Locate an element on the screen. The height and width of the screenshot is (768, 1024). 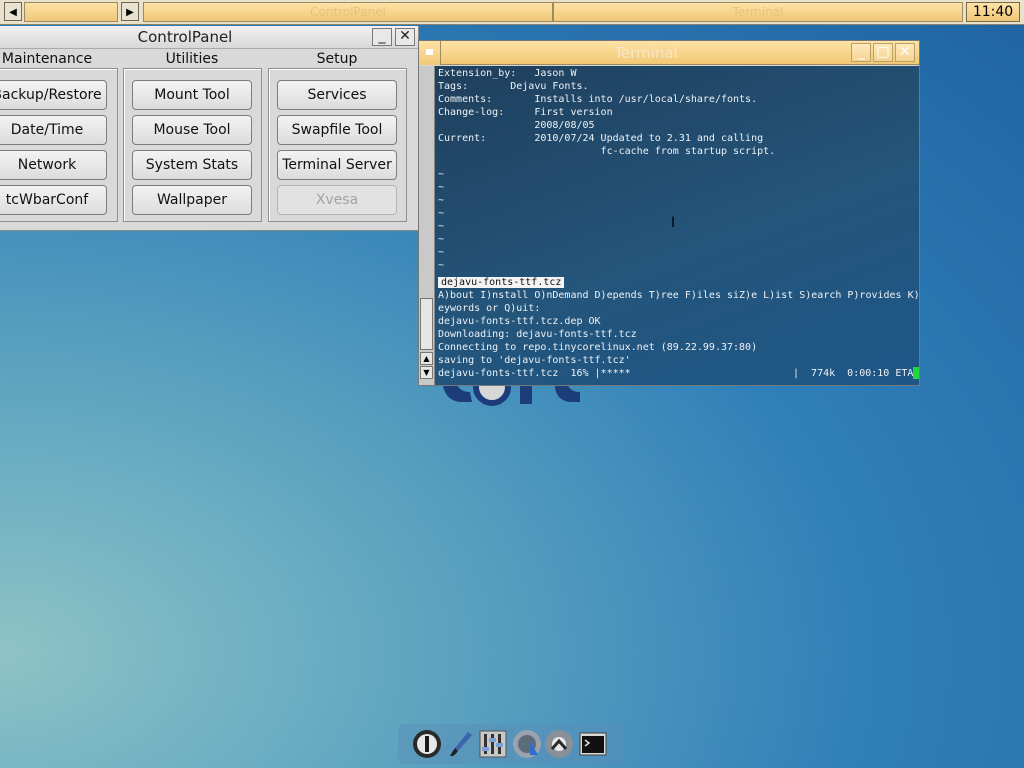
terminal-output-line: Downloading: dejavu-fonts-ttf.tcz is located at coordinates (537, 334).